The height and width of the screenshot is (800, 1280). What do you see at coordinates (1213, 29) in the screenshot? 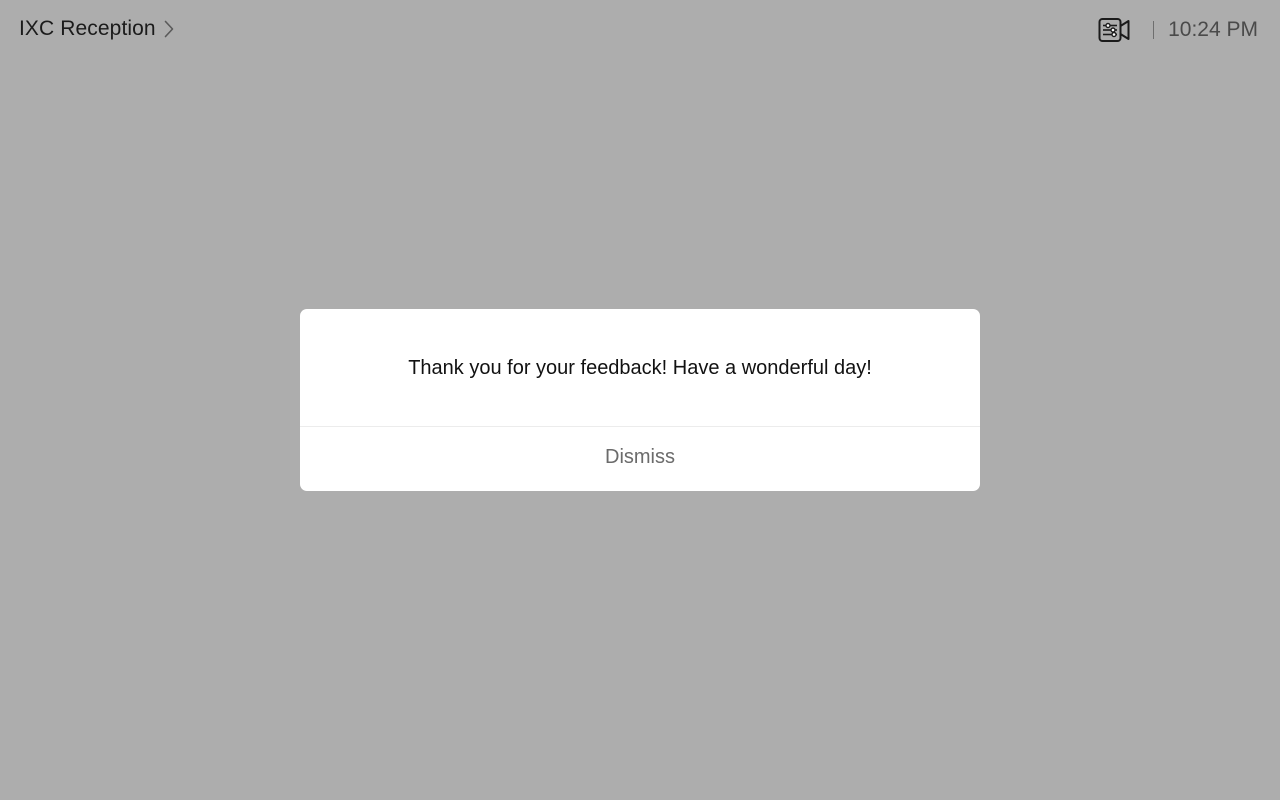
I see `clock-time: 10:24 PM` at bounding box center [1213, 29].